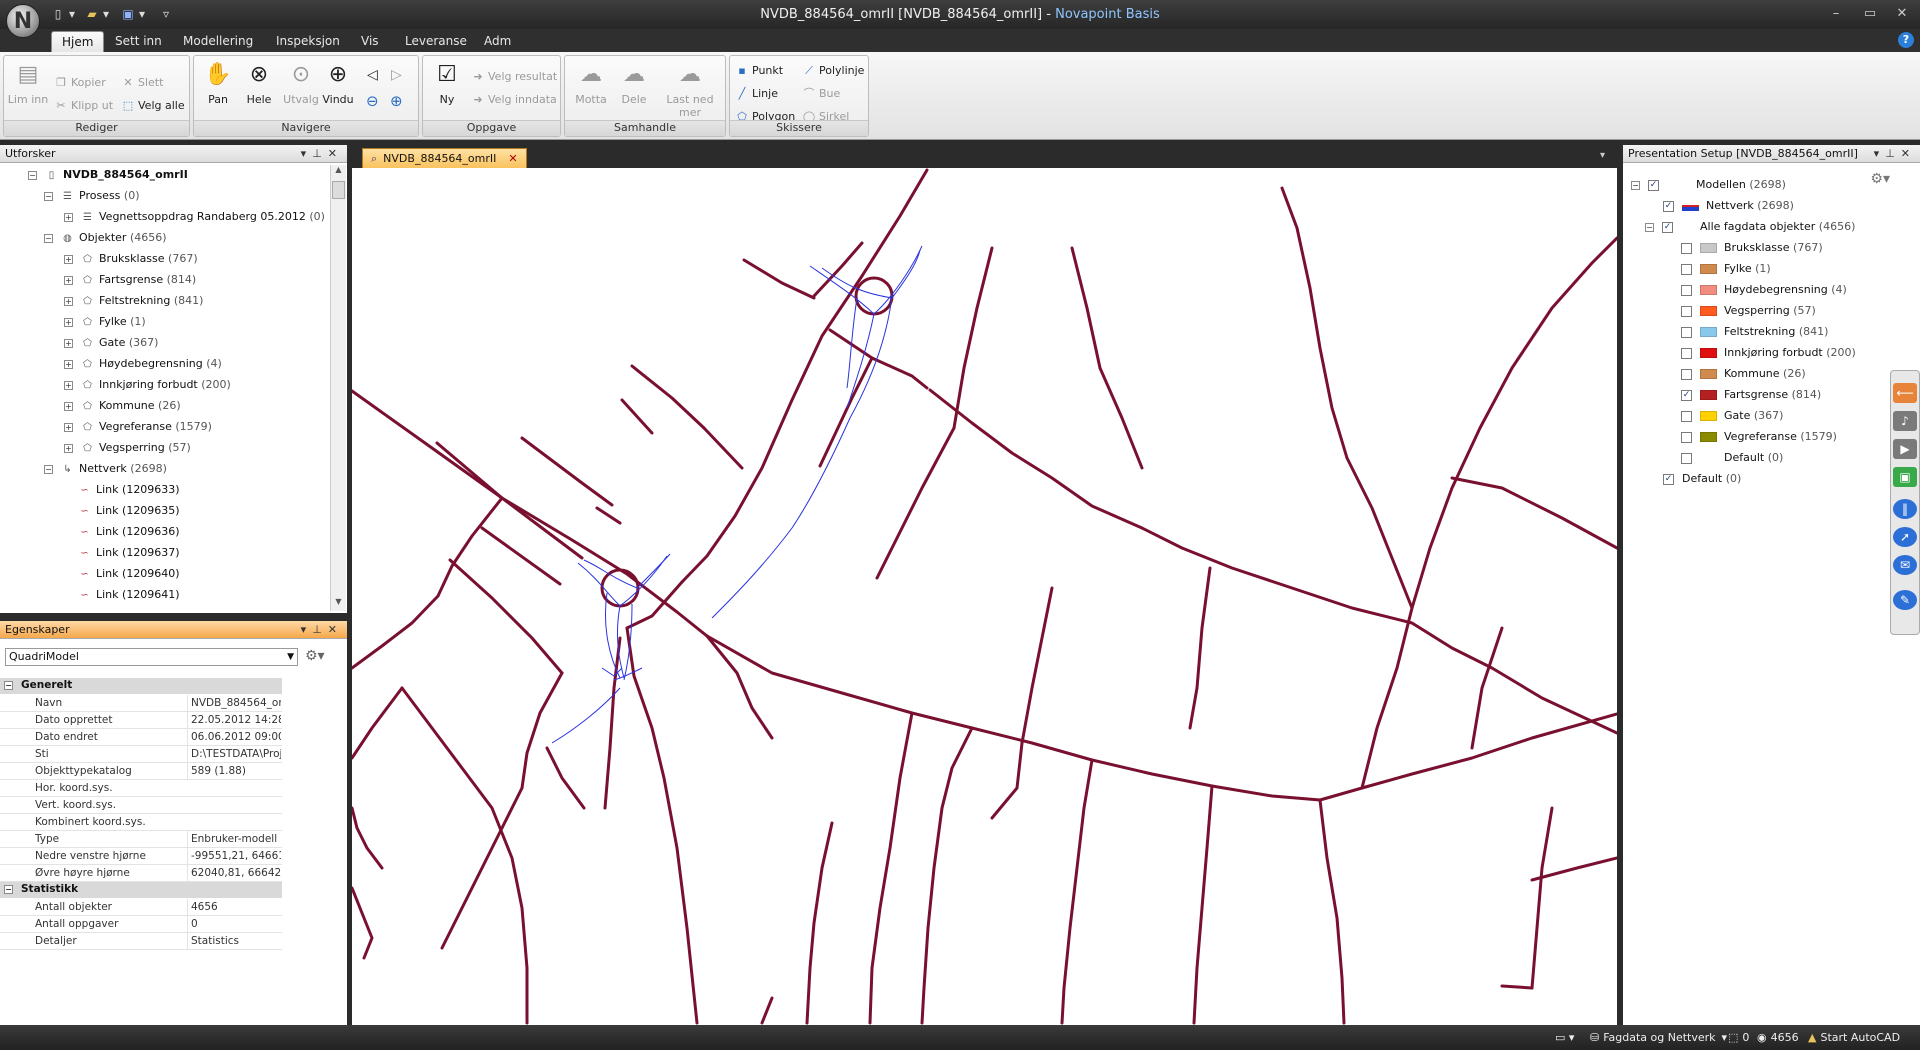 The height and width of the screenshot is (1050, 1920). What do you see at coordinates (756, 94) in the screenshot?
I see `sketch-line-button: ╱ Linje` at bounding box center [756, 94].